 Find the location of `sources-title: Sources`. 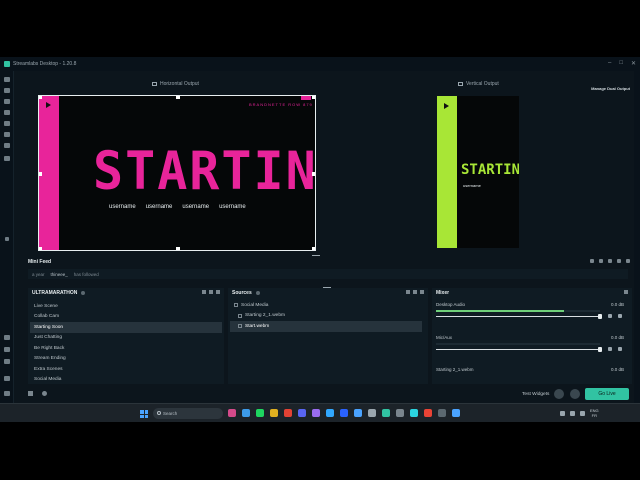

sources-title: Sources is located at coordinates (242, 293).